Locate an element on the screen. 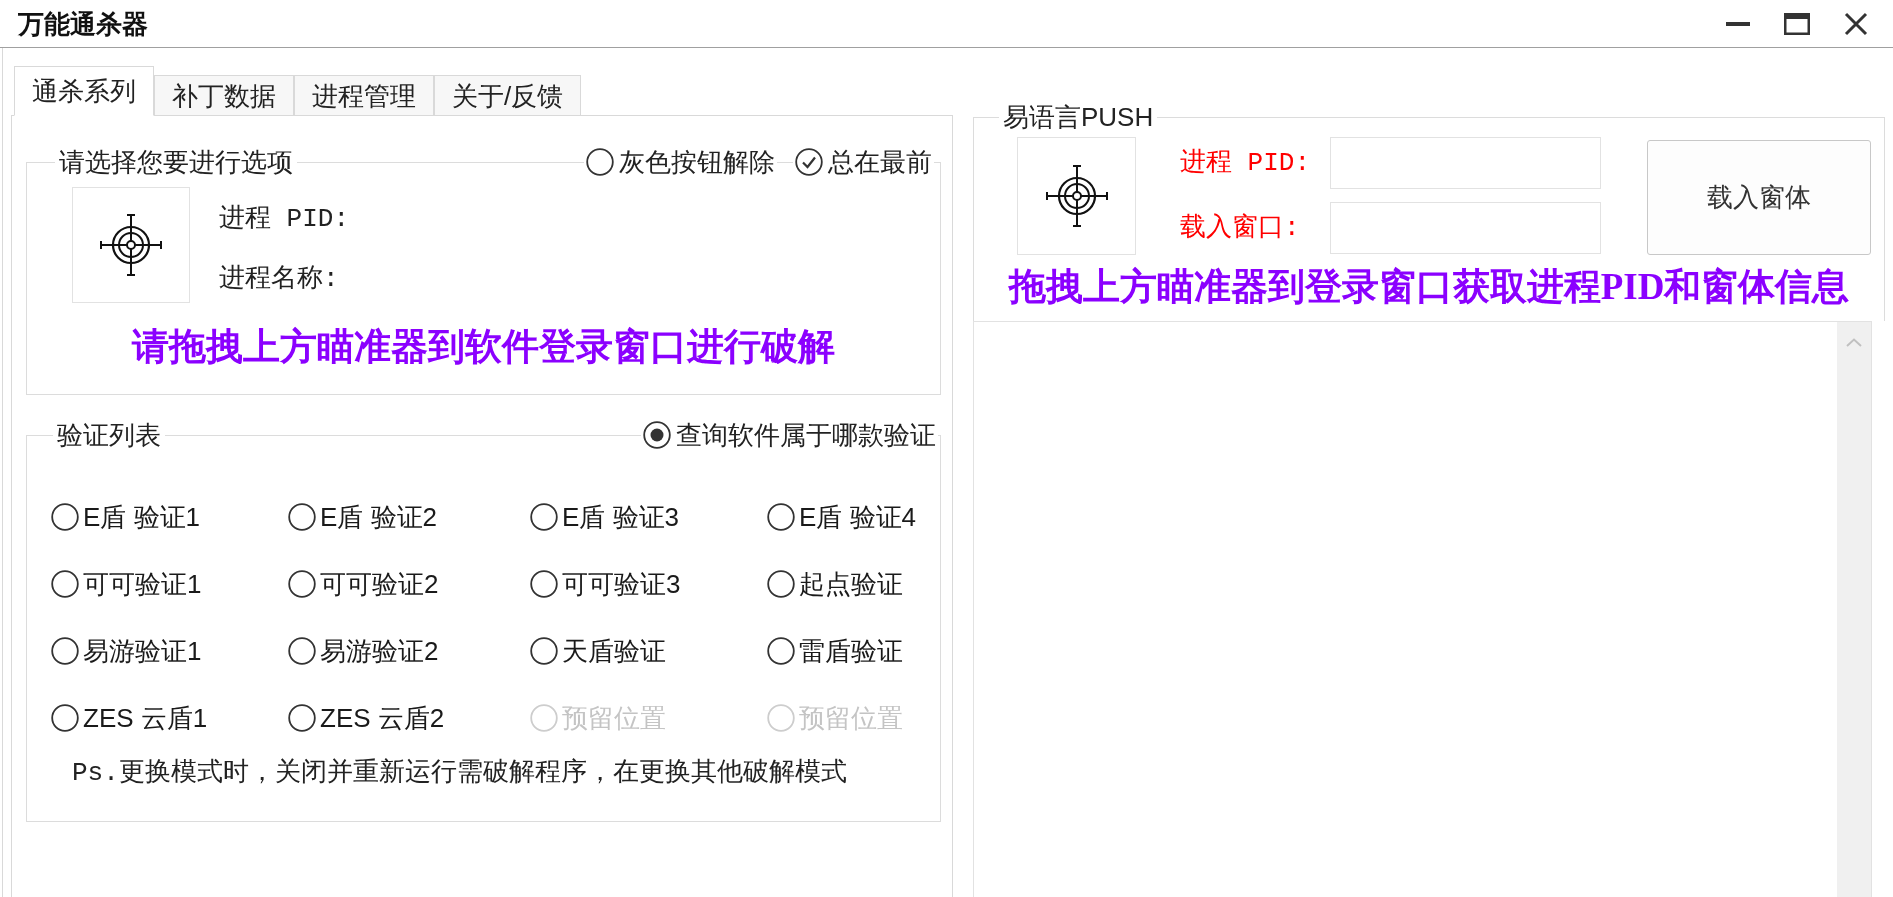 Image resolution: width=1893 pixels, height=897 pixels. group-title: 请选择您要进行选项 is located at coordinates (176, 162).